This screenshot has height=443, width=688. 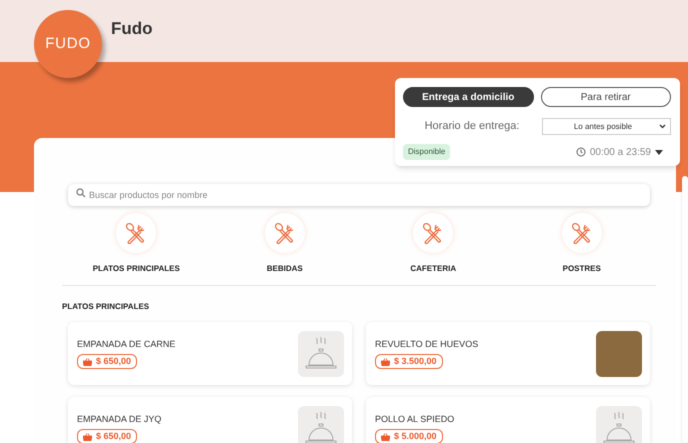 What do you see at coordinates (414, 419) in the screenshot?
I see `product-name: POLLO AL SPIEDO` at bounding box center [414, 419].